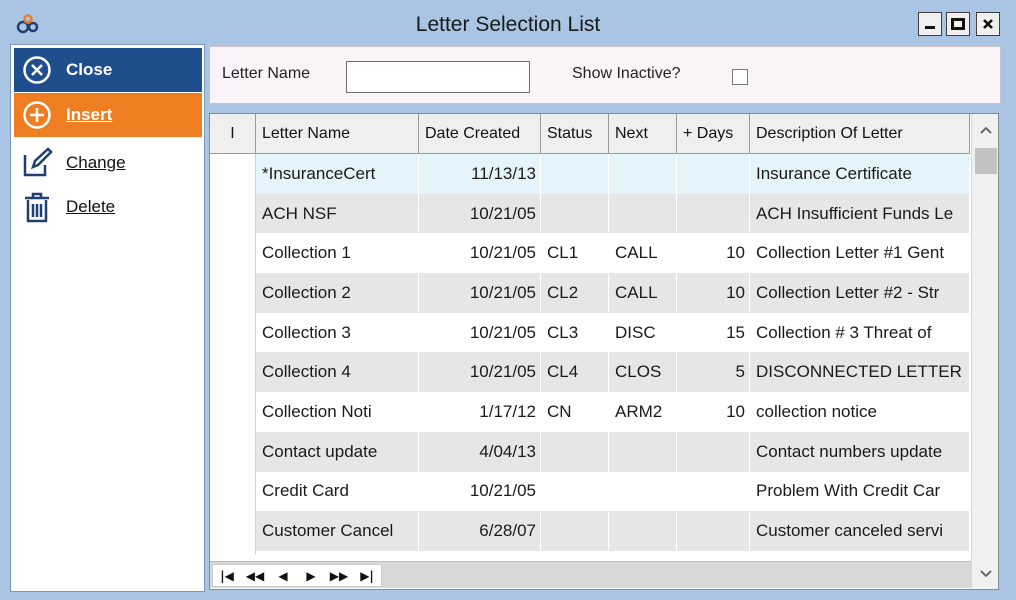 The image size is (1016, 600). I want to click on cell-date-created, so click(480, 552).